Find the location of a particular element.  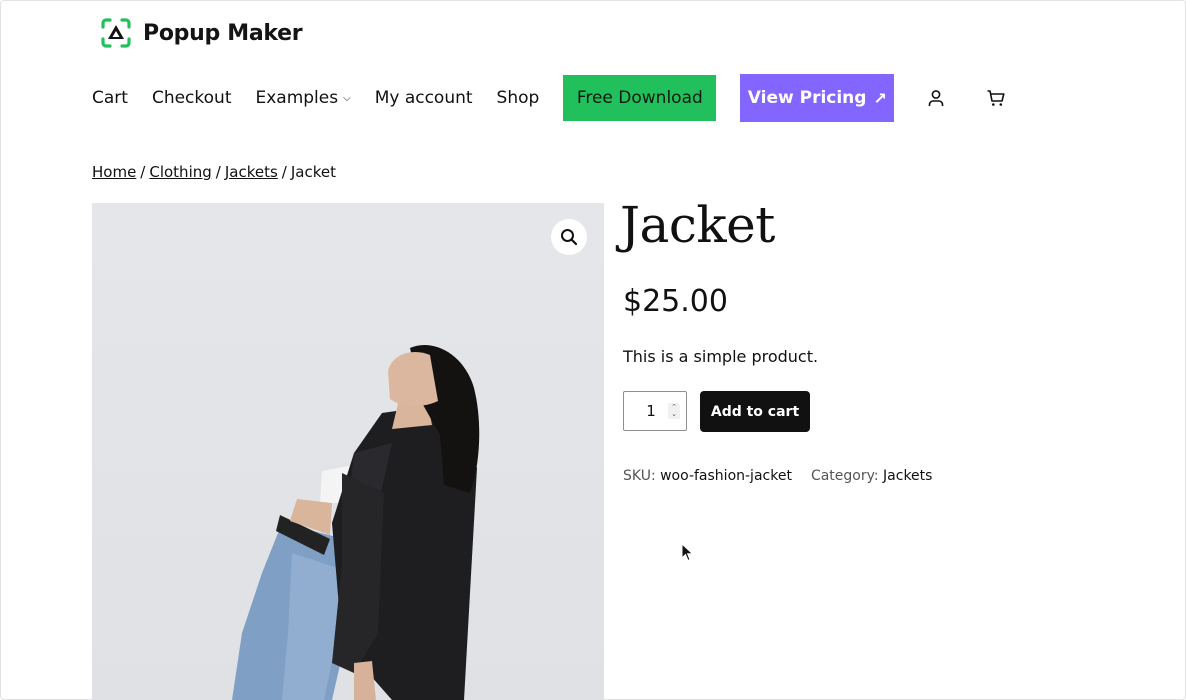

sku-value: woo-fashion-jacket is located at coordinates (726, 476).